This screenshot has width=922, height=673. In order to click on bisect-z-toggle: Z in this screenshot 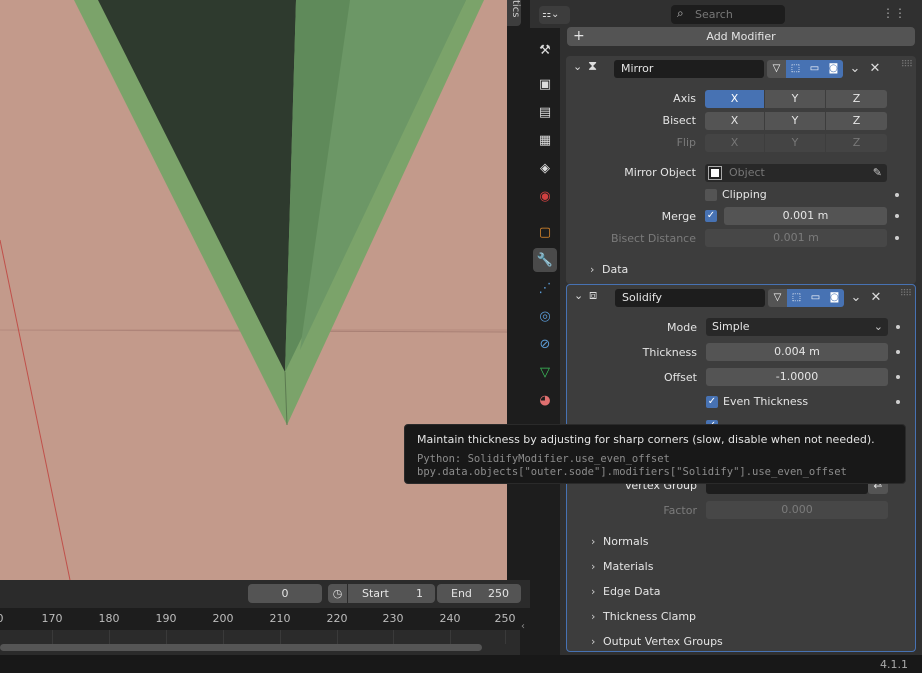, I will do `click(856, 121)`.